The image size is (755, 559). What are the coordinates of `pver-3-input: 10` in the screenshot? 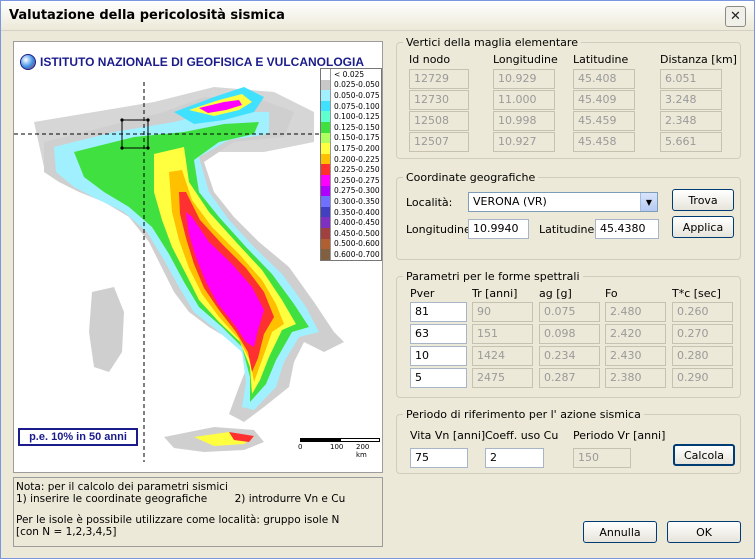 It's located at (438, 356).